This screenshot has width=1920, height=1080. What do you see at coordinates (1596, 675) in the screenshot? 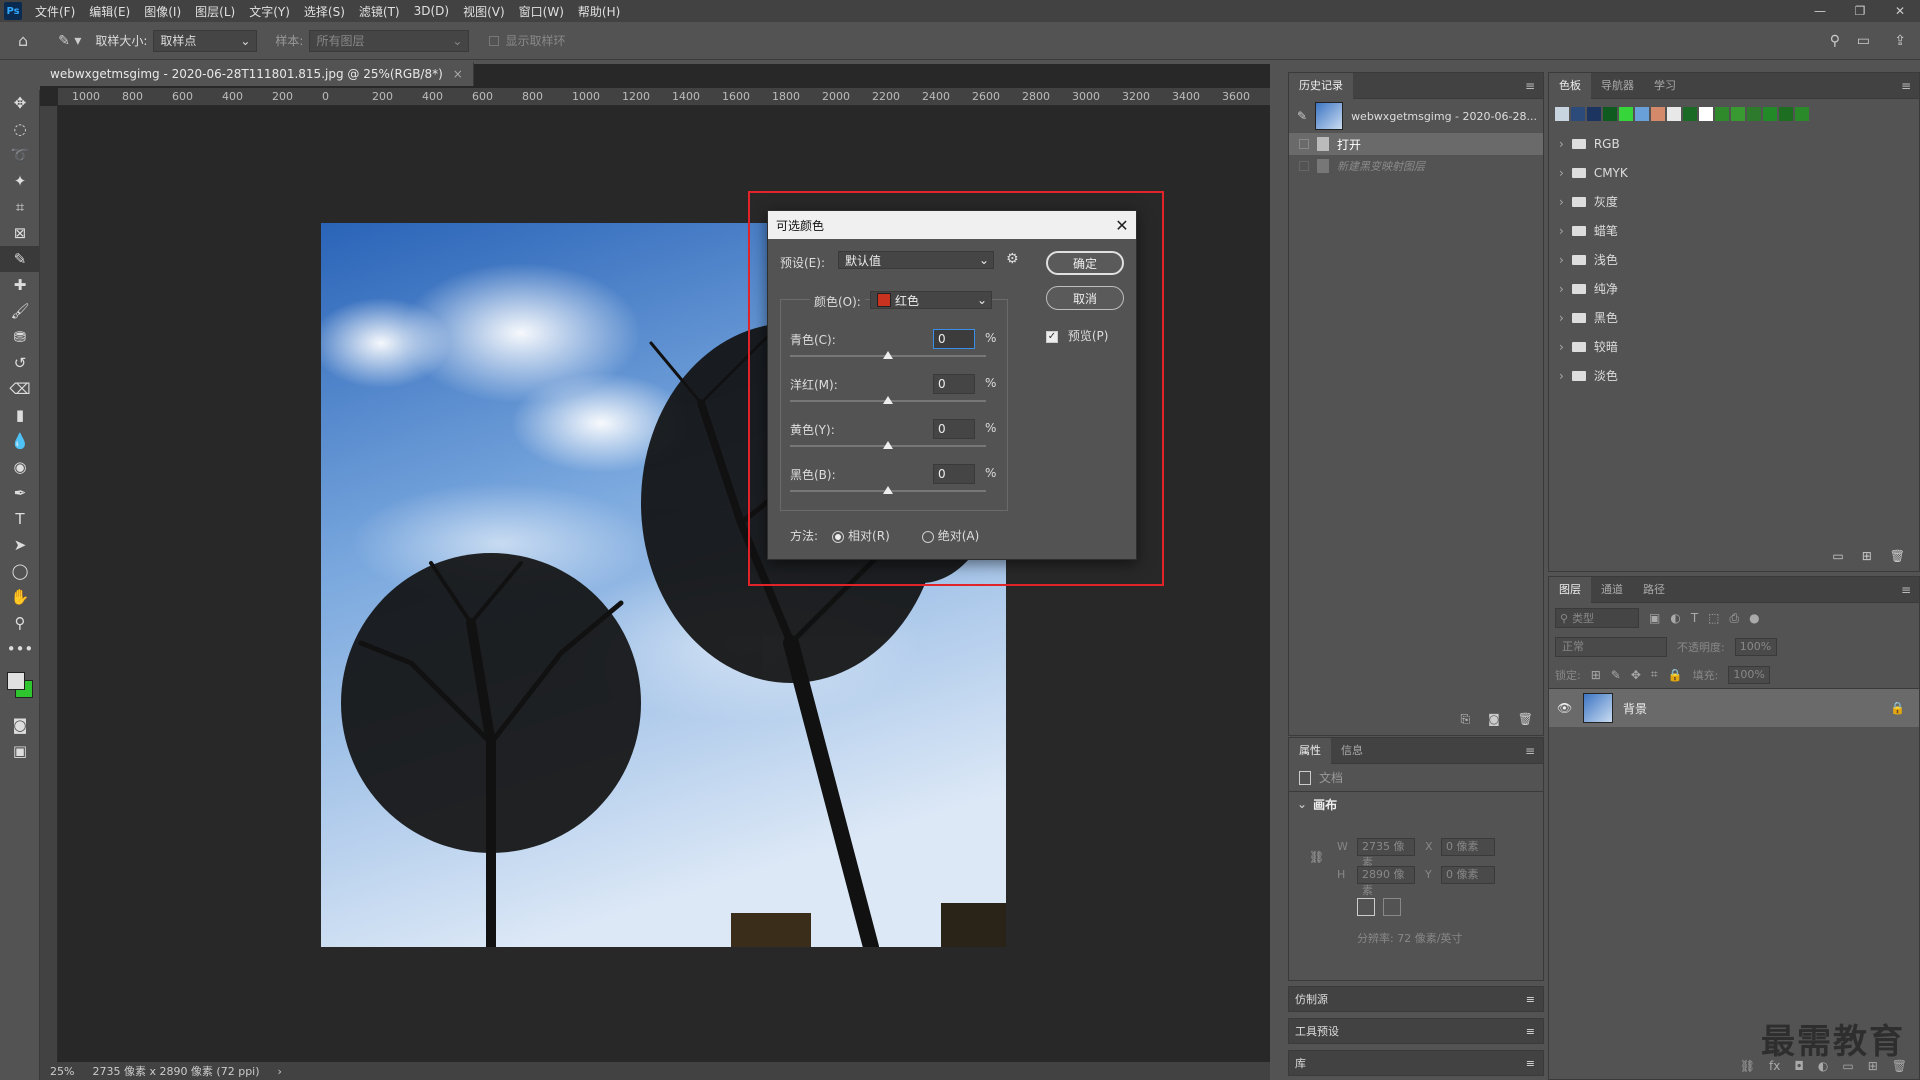
I see `lock-transparent-icon: ⊞` at bounding box center [1596, 675].